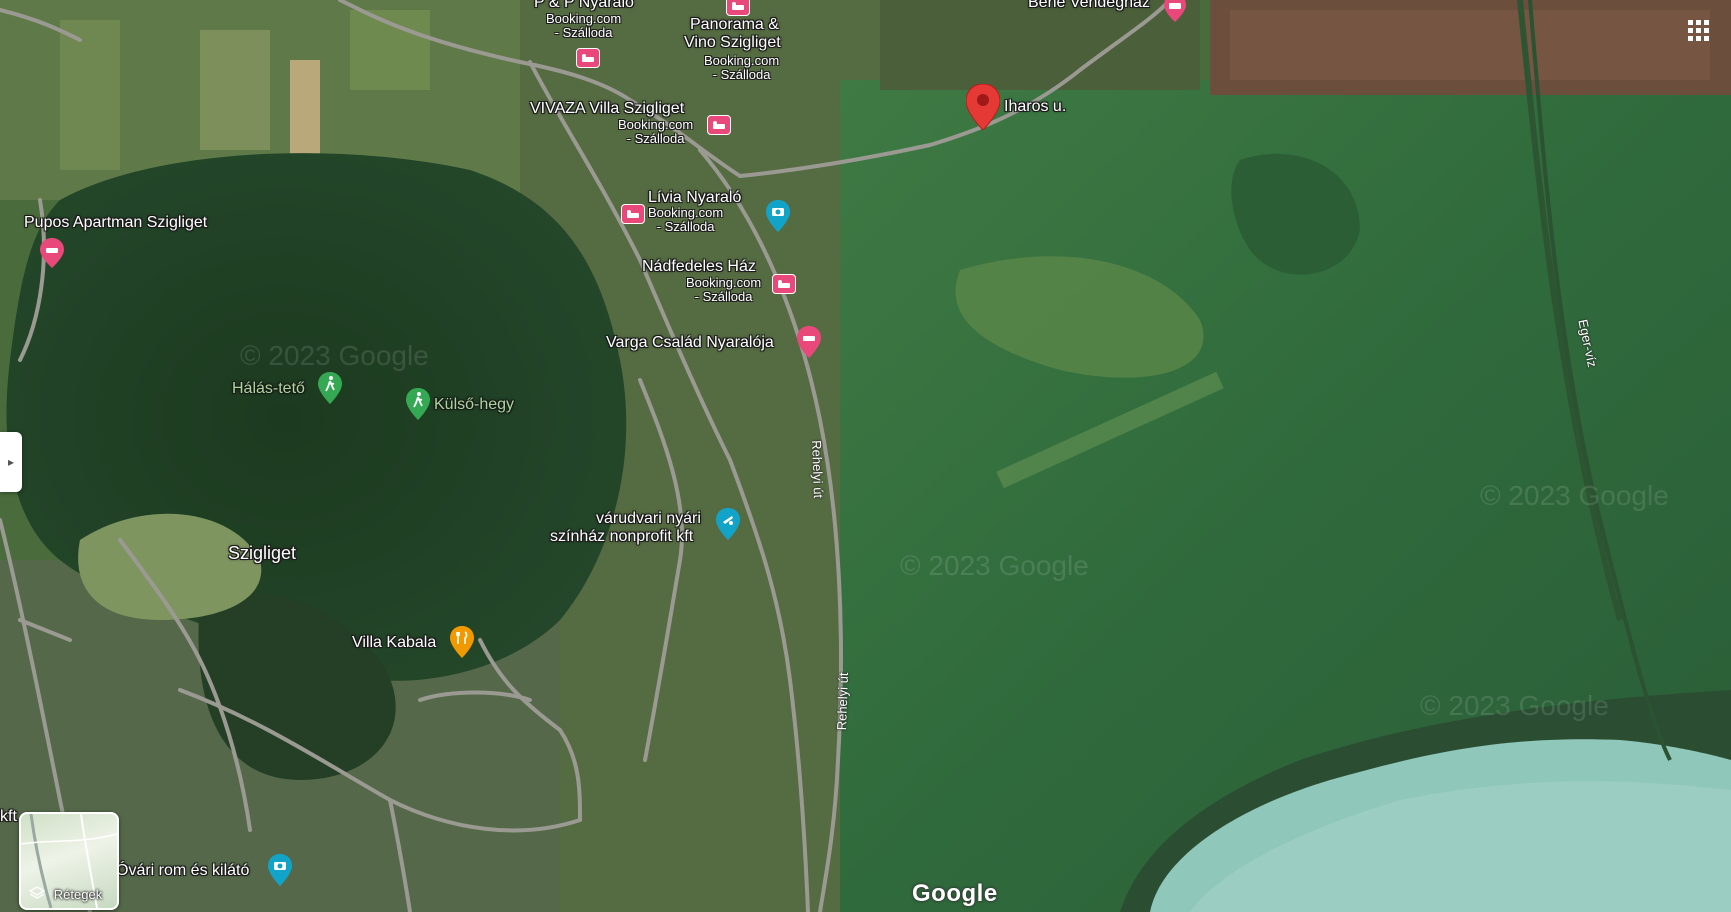 This screenshot has width=1731, height=912. I want to click on poi-label-varga: Varga Család Nyaralója, so click(690, 343).